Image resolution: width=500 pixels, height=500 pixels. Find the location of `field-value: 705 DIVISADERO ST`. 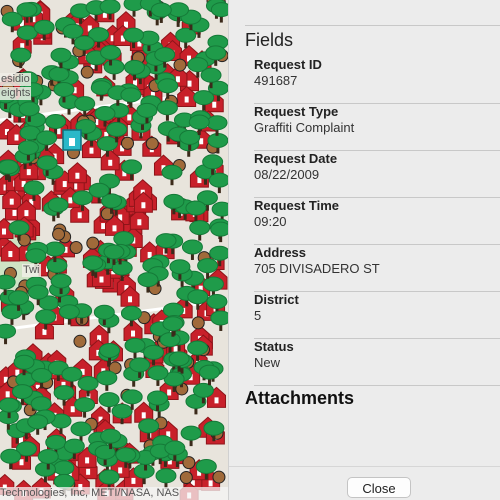

field-value: 705 DIVISADERO ST is located at coordinates (317, 268).